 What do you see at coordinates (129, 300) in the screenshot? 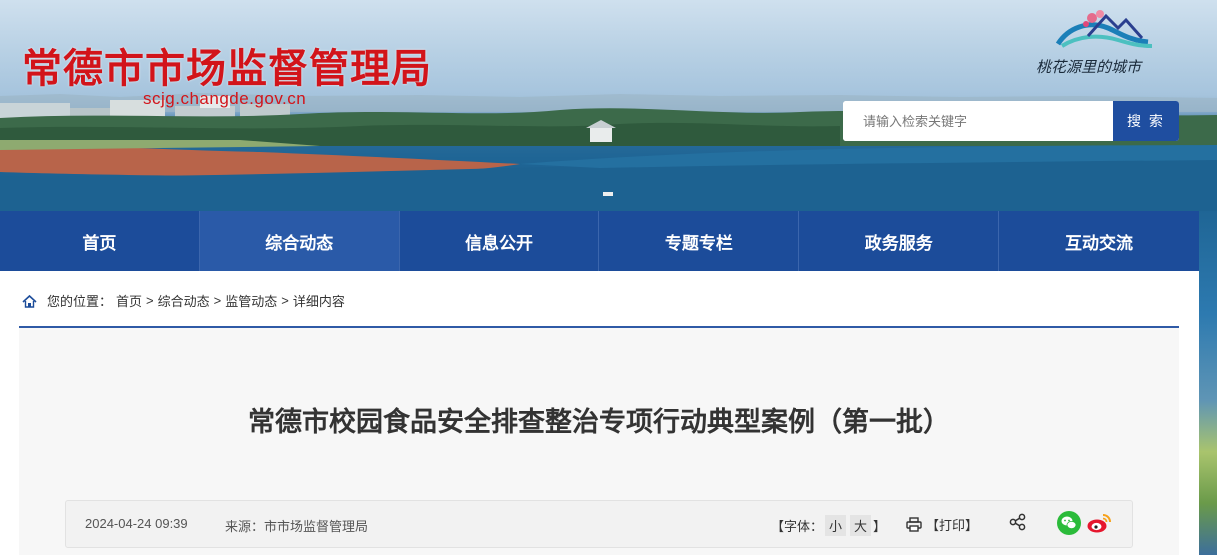
I see `breadcrumb-item-home: 首页` at bounding box center [129, 300].